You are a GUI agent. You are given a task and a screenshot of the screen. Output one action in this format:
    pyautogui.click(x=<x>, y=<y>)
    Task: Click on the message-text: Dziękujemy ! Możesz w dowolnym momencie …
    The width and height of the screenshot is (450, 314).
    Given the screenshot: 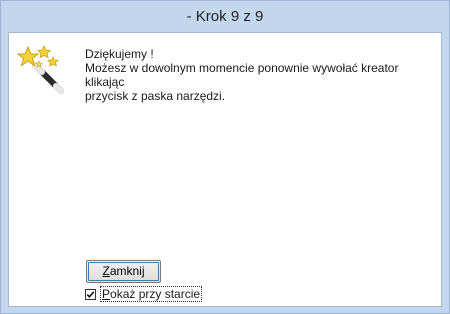 What is the action you would take?
    pyautogui.click(x=260, y=75)
    